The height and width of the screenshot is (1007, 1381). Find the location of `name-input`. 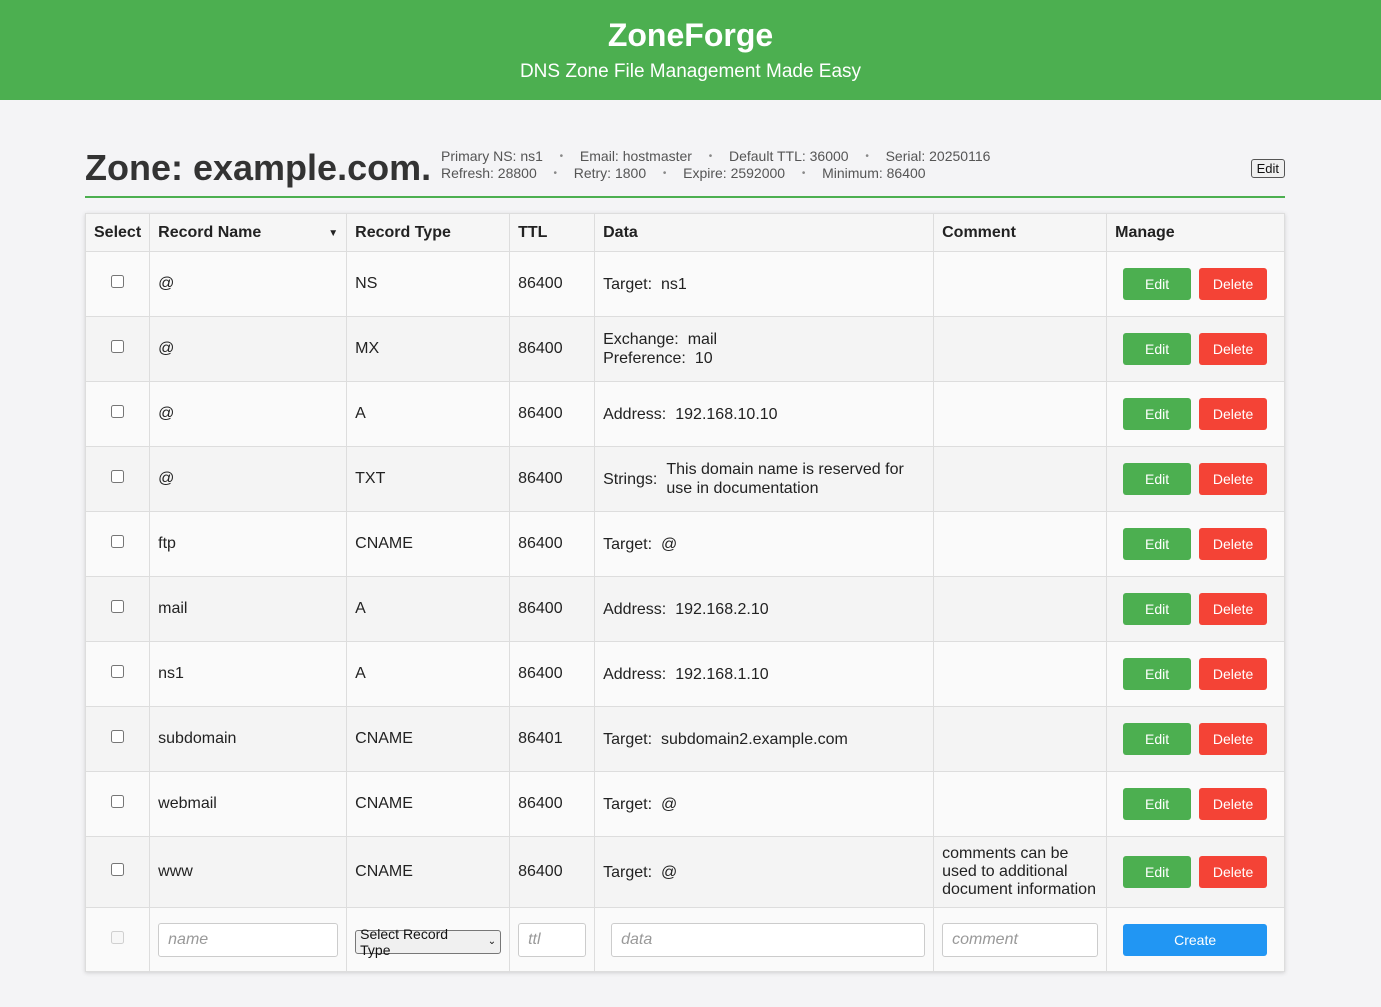

name-input is located at coordinates (248, 939).